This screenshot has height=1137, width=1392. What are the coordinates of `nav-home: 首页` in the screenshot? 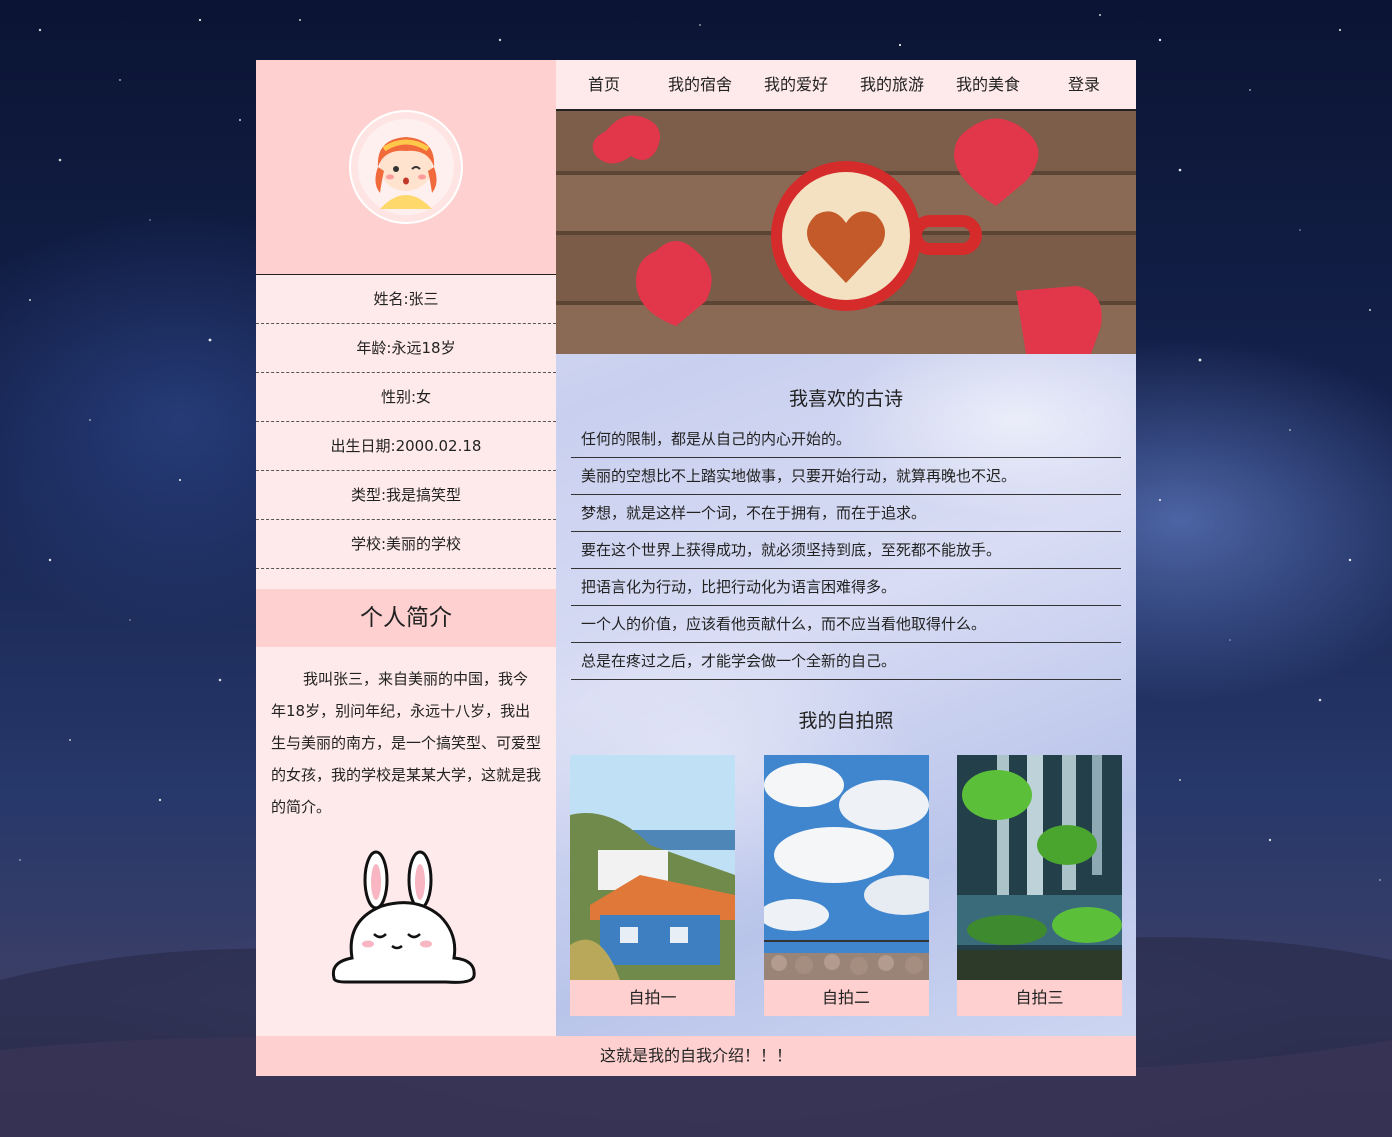 It's located at (604, 84).